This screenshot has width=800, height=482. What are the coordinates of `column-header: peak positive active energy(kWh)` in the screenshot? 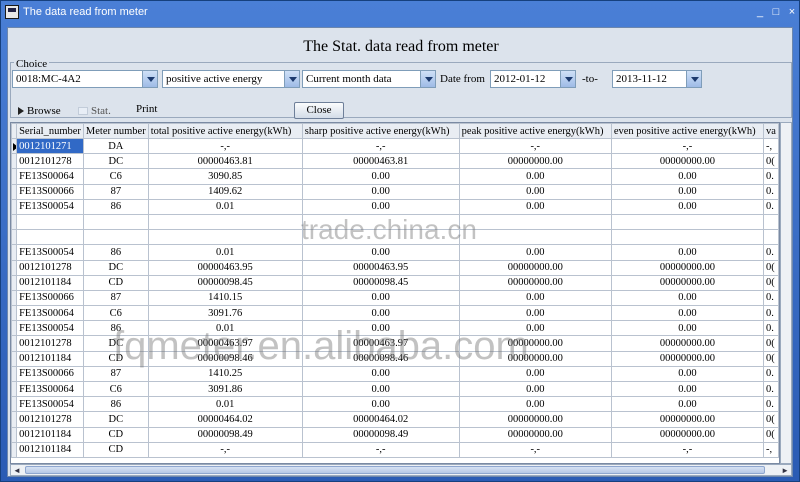 It's located at (535, 131).